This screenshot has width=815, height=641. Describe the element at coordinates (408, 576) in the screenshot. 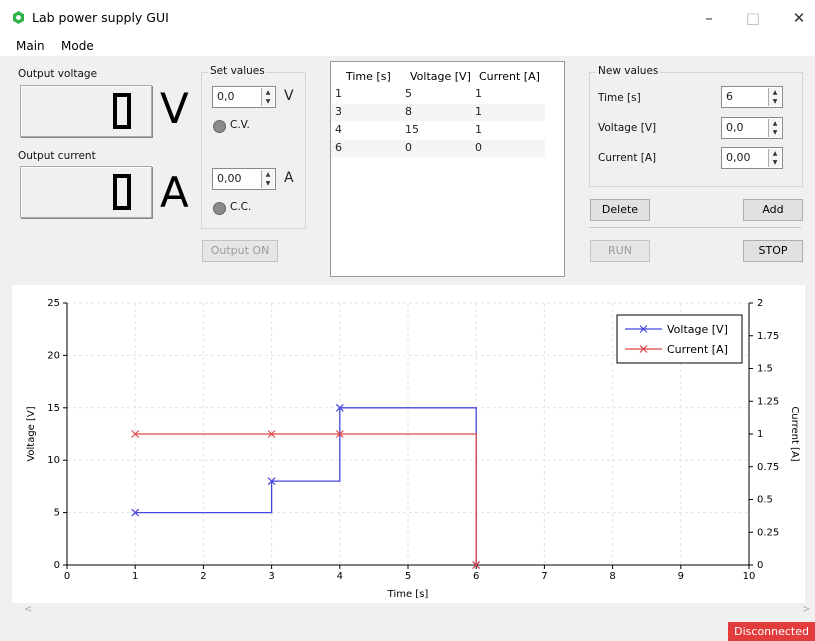

I see `x-tick-label: 5` at that location.